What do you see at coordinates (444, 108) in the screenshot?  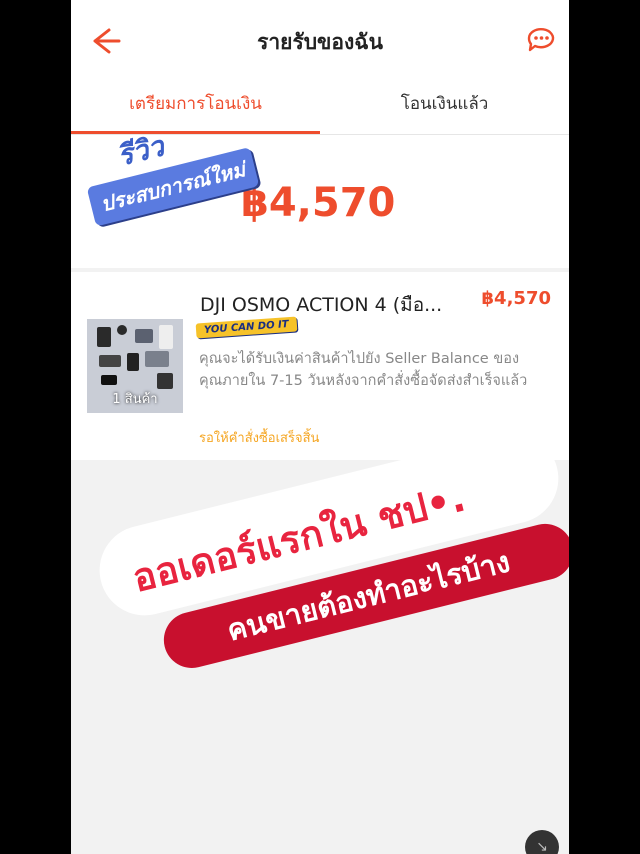 I see `tab-transferred: โอนเงินแล้ว` at bounding box center [444, 108].